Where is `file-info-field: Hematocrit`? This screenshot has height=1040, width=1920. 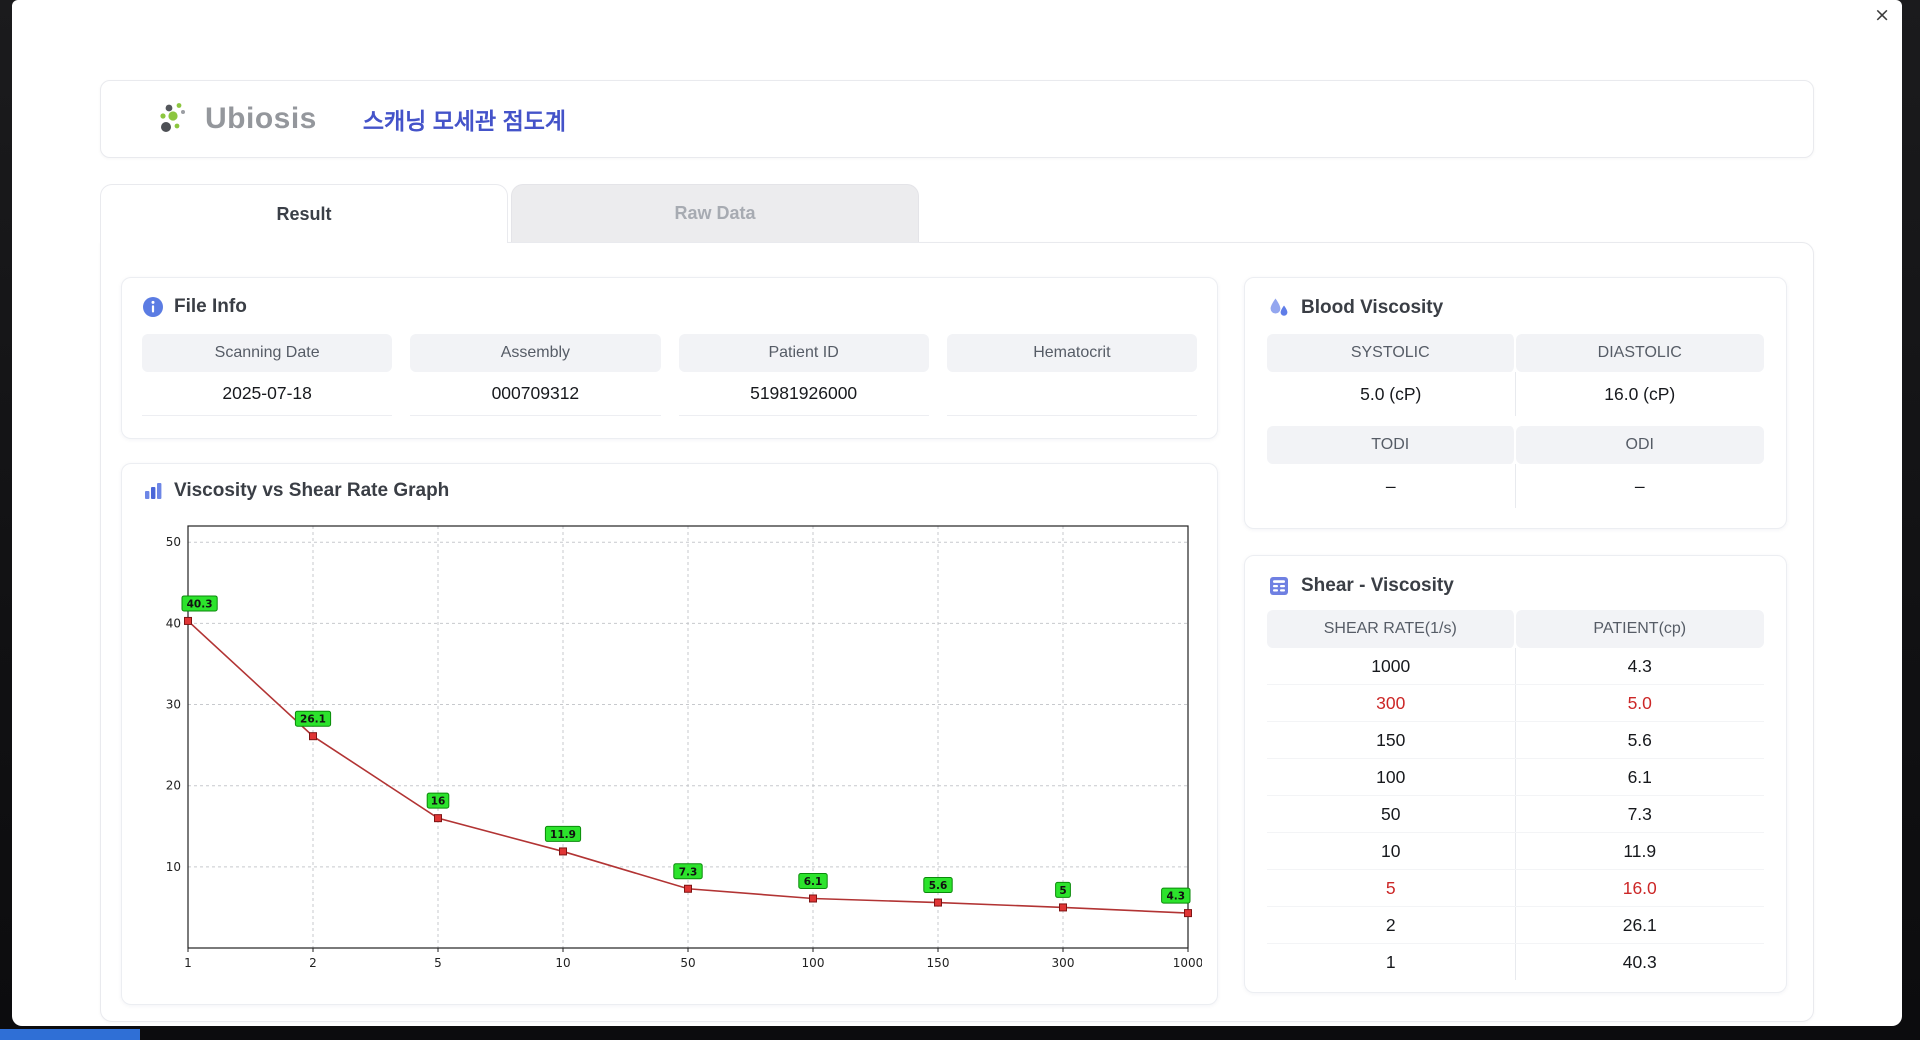
file-info-field: Hematocrit is located at coordinates (1071, 375).